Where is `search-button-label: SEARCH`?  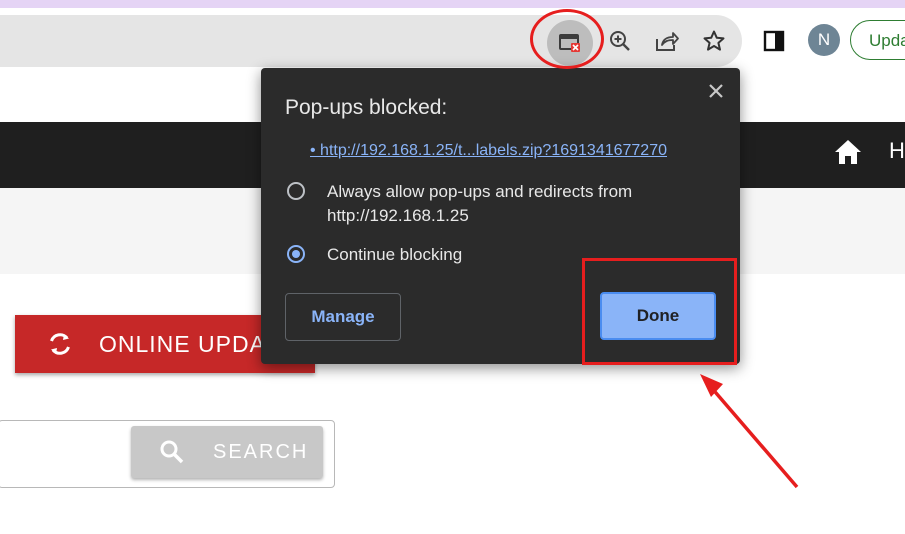
search-button-label: SEARCH is located at coordinates (261, 451).